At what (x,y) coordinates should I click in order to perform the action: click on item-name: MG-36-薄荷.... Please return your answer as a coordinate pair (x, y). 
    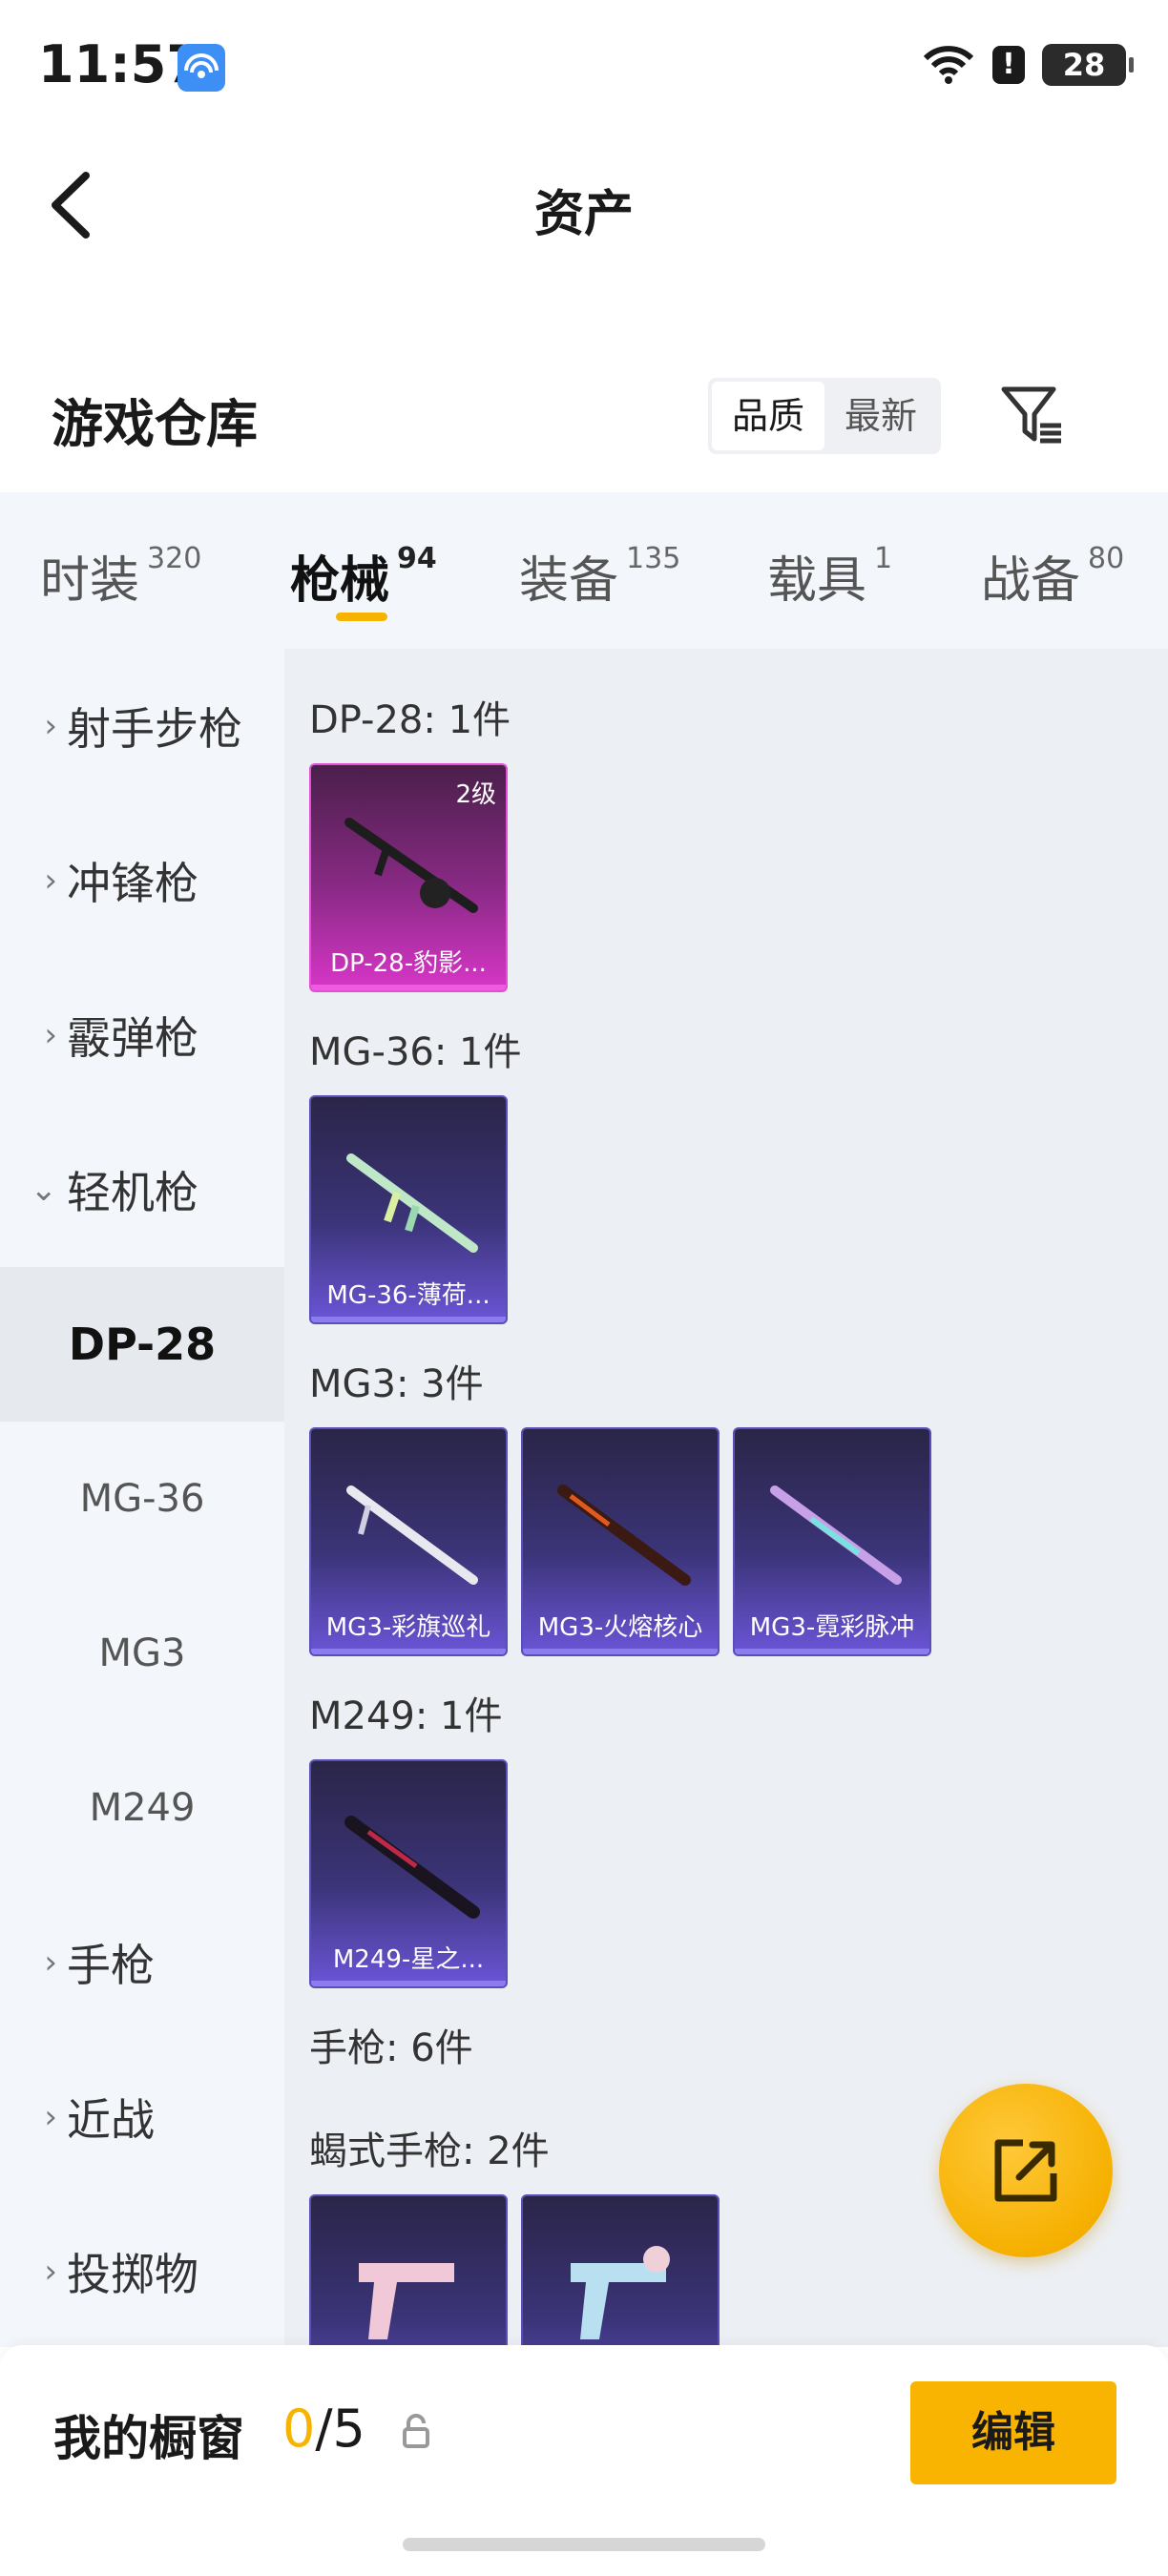
    Looking at the image, I should click on (408, 1295).